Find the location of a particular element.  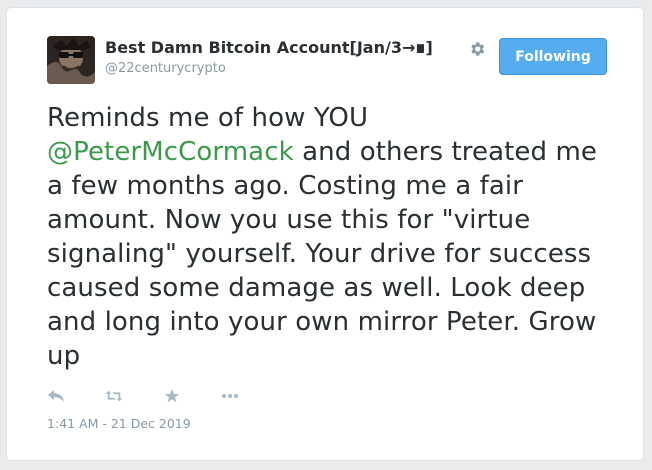

settings-gear-icon is located at coordinates (477, 49).